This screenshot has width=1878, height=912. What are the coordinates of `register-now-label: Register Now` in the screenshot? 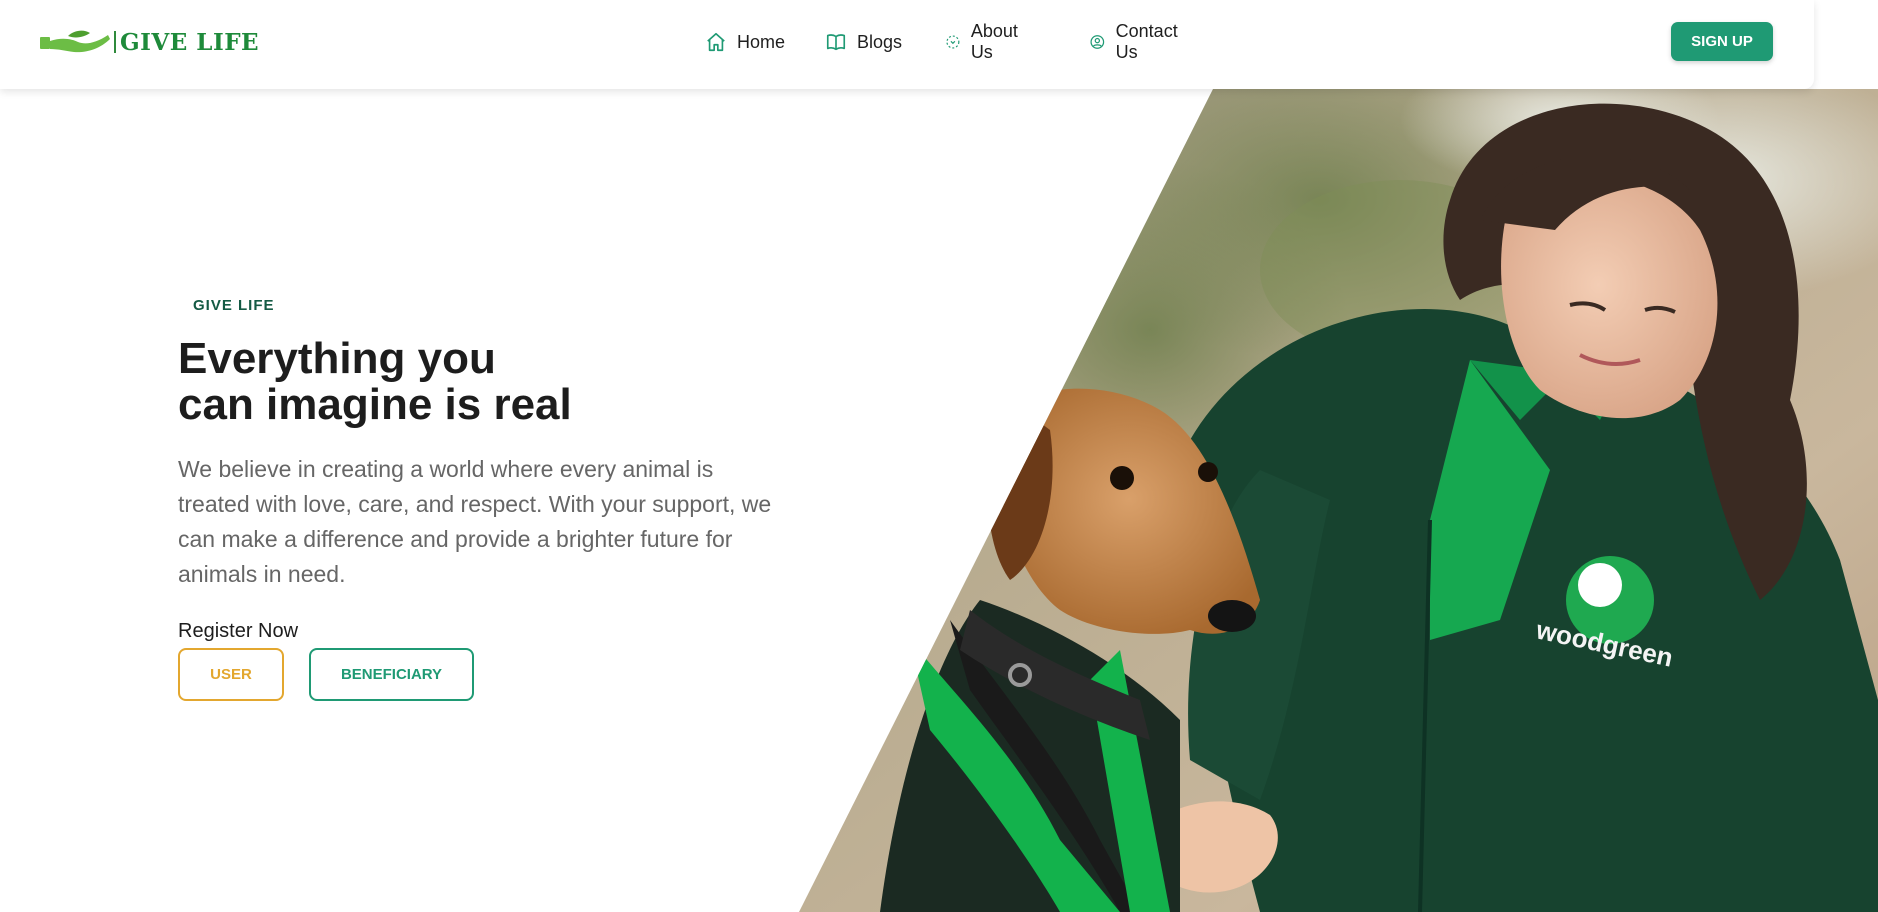 It's located at (238, 631).